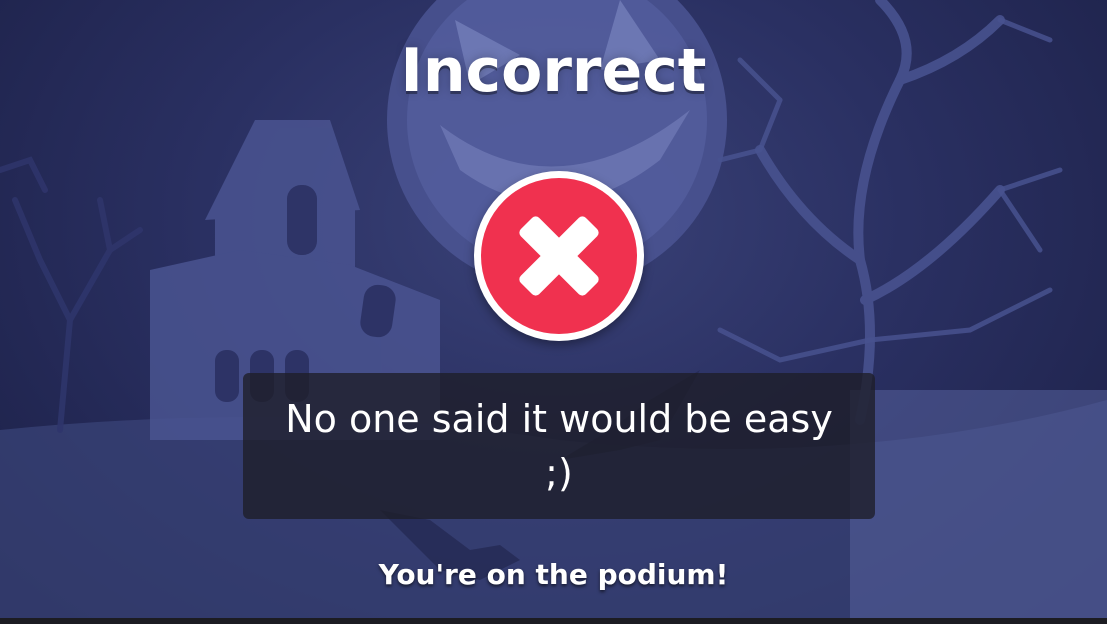 The width and height of the screenshot is (1107, 624). What do you see at coordinates (553, 71) in the screenshot?
I see `result-title: Incorrect` at bounding box center [553, 71].